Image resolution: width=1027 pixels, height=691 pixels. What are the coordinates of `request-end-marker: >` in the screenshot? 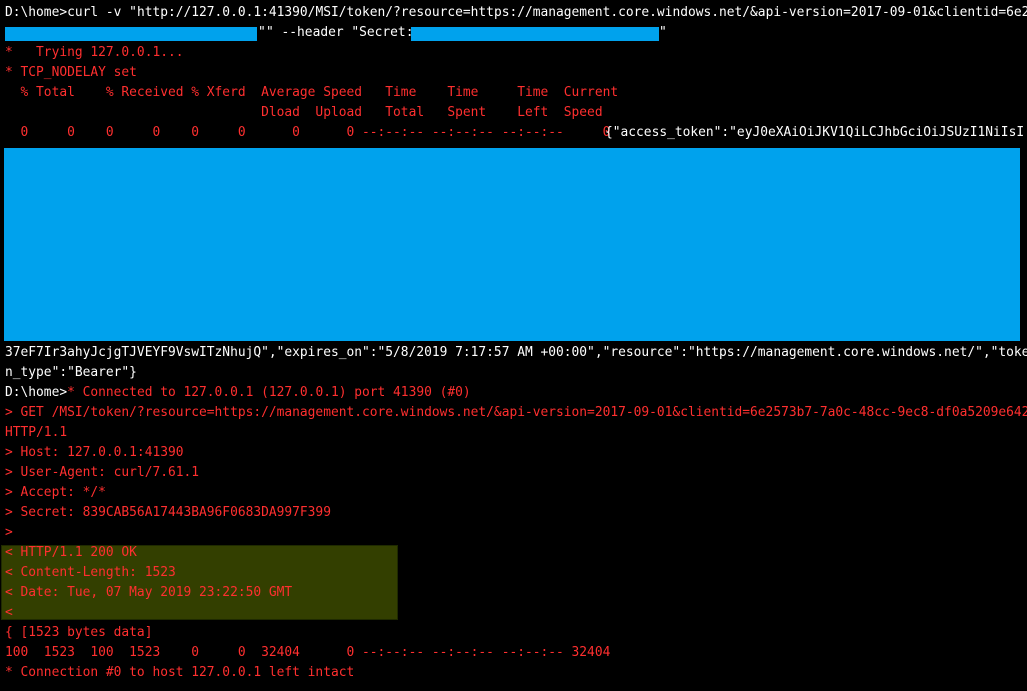 It's located at (9, 532).